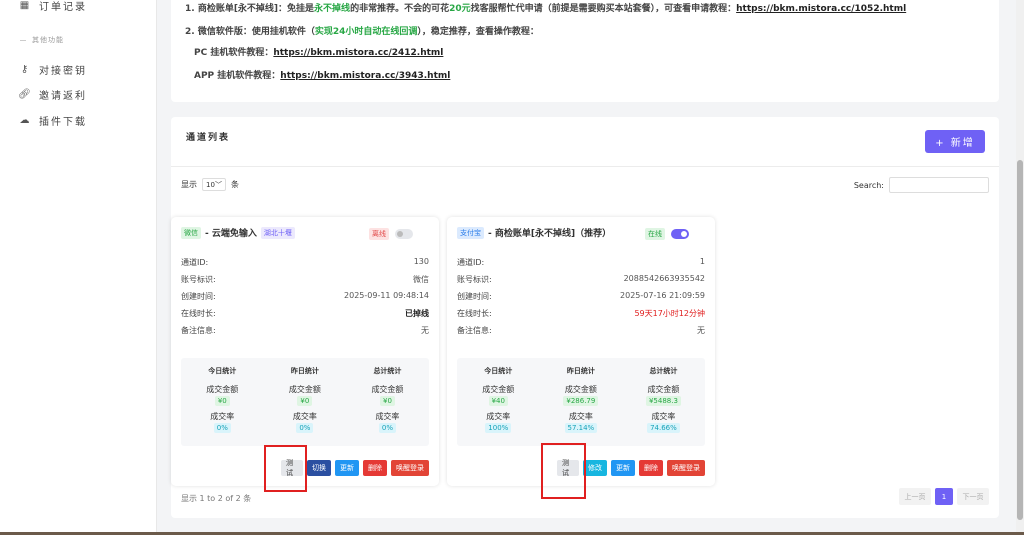  What do you see at coordinates (655, 234) in the screenshot?
I see `status-badge: 在线` at bounding box center [655, 234].